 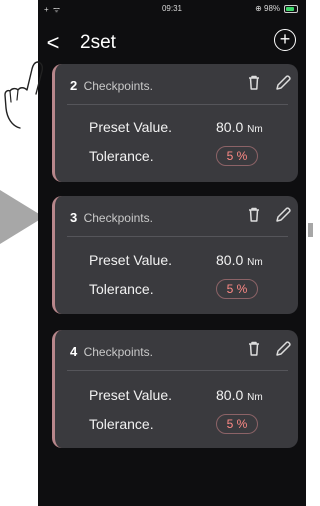 I want to click on battery-icon, so click(x=291, y=8).